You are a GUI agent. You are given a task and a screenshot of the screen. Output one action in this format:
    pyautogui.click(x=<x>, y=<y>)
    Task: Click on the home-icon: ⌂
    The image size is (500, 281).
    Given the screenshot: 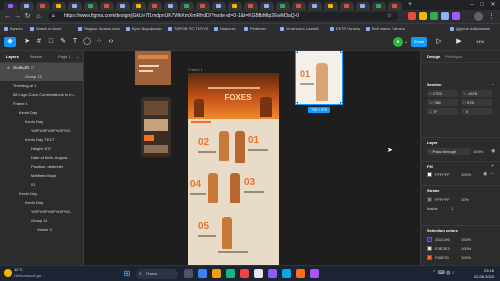 What is the action you would take?
    pyautogui.click(x=38, y=16)
    